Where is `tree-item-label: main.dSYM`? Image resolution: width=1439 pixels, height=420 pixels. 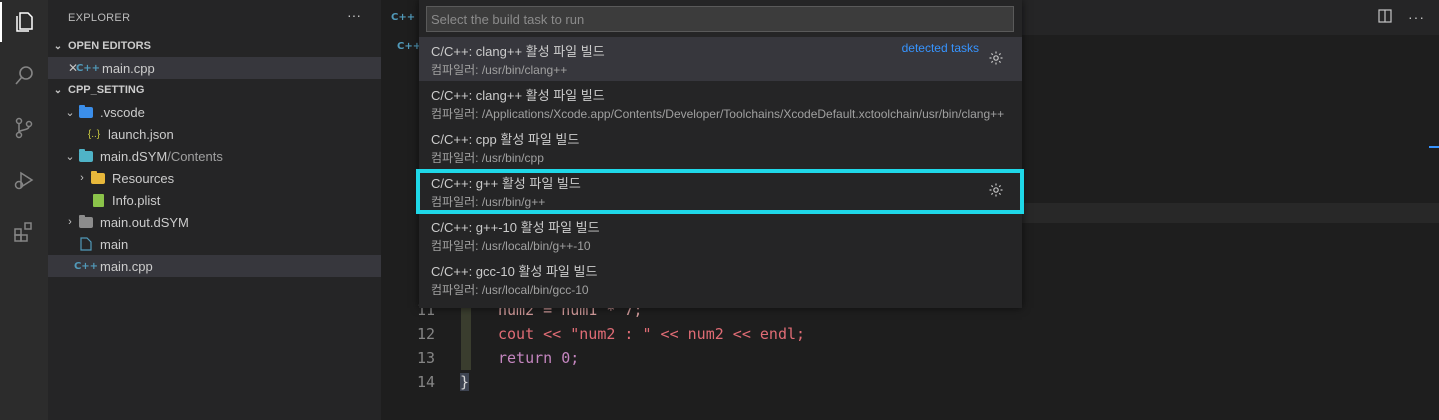 tree-item-label: main.dSYM is located at coordinates (134, 156).